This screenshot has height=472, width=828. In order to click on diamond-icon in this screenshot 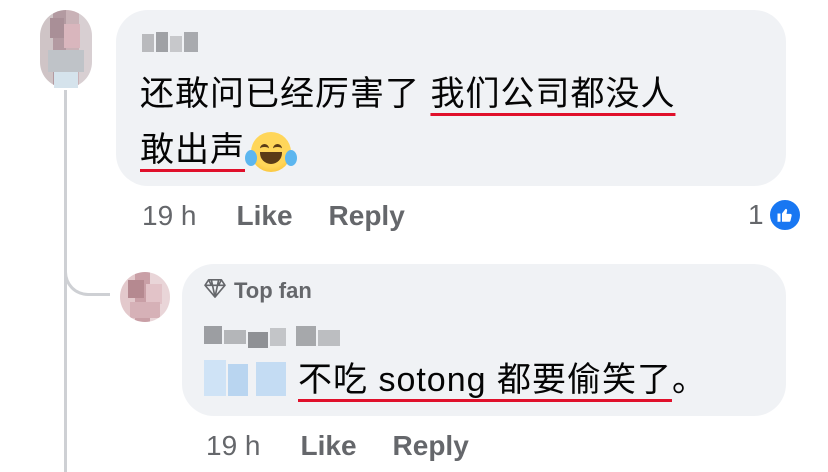, I will do `click(215, 291)`.